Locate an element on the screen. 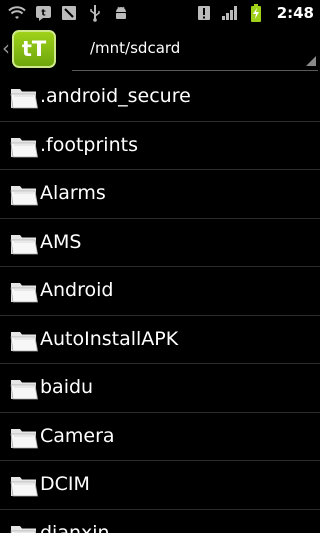  path-spinner: /mnt/sdcard is located at coordinates (195, 48).